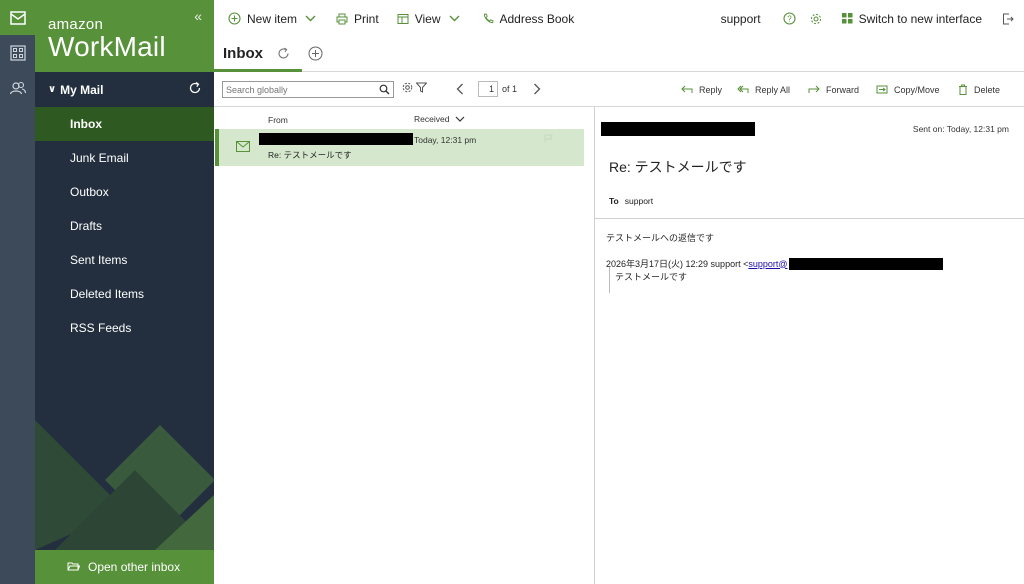  I want to click on tab-inbox: Inbox, so click(258, 54).